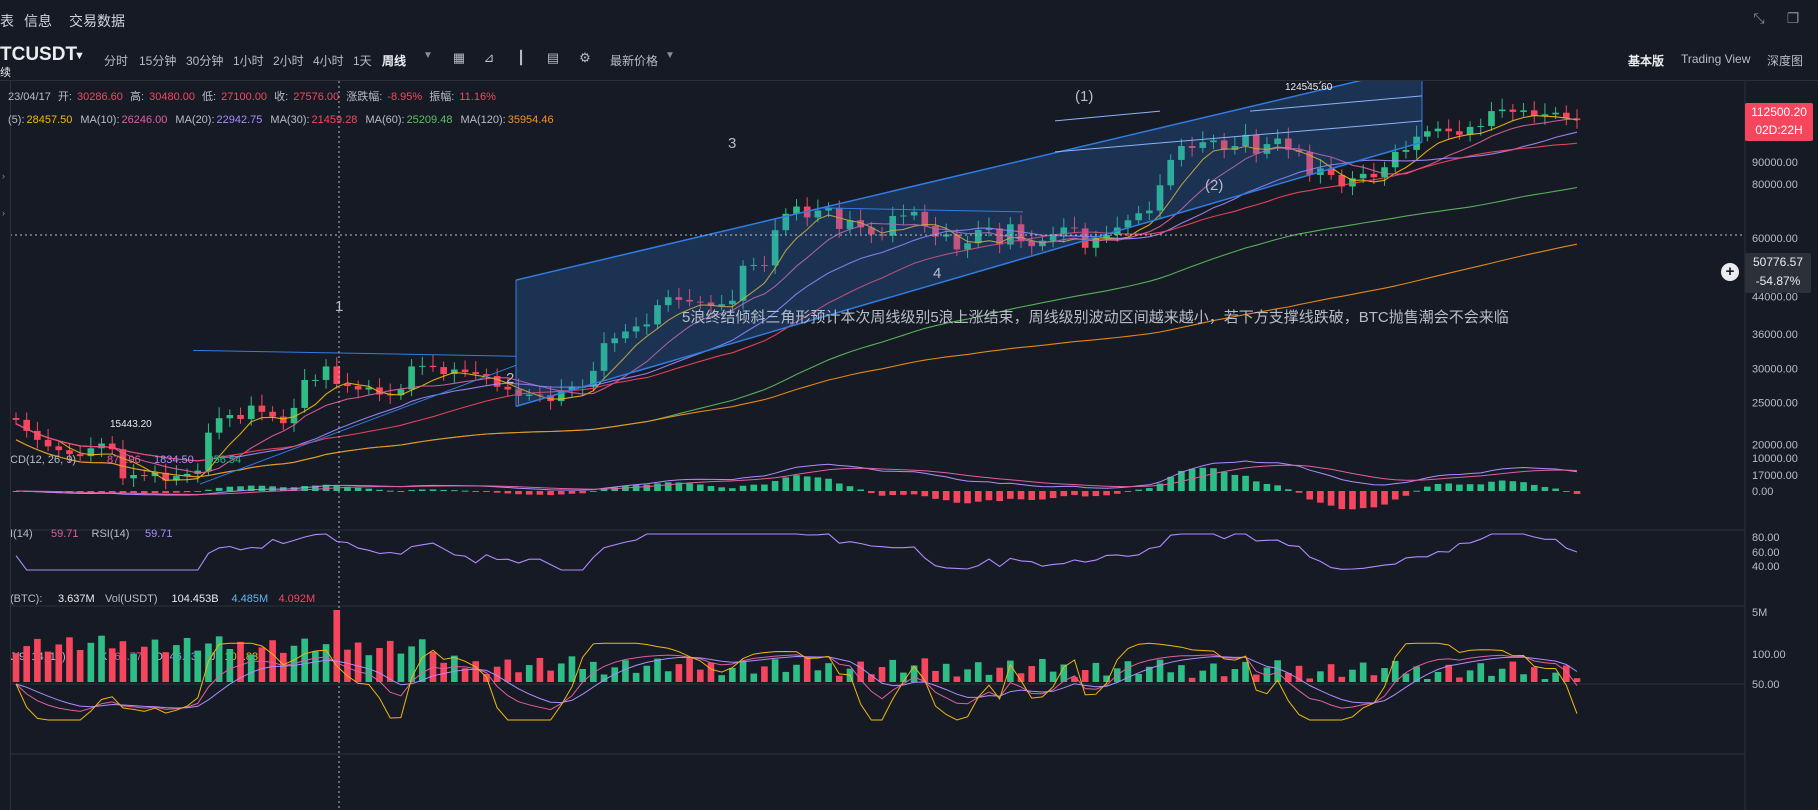 This screenshot has width=1818, height=810. I want to click on view-basic: 基本版, so click(1646, 60).